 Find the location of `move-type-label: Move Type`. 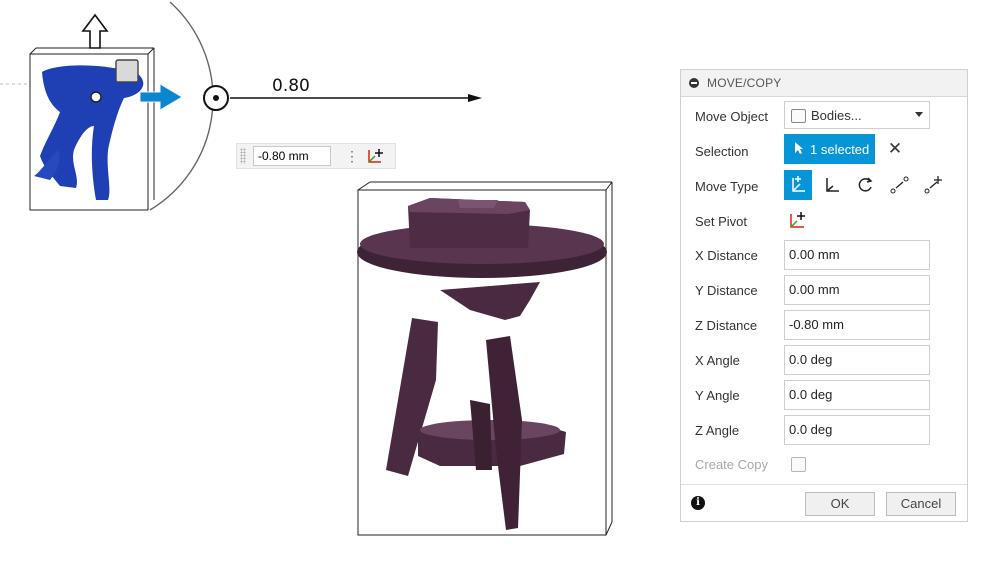

move-type-label: Move Type is located at coordinates (727, 186).